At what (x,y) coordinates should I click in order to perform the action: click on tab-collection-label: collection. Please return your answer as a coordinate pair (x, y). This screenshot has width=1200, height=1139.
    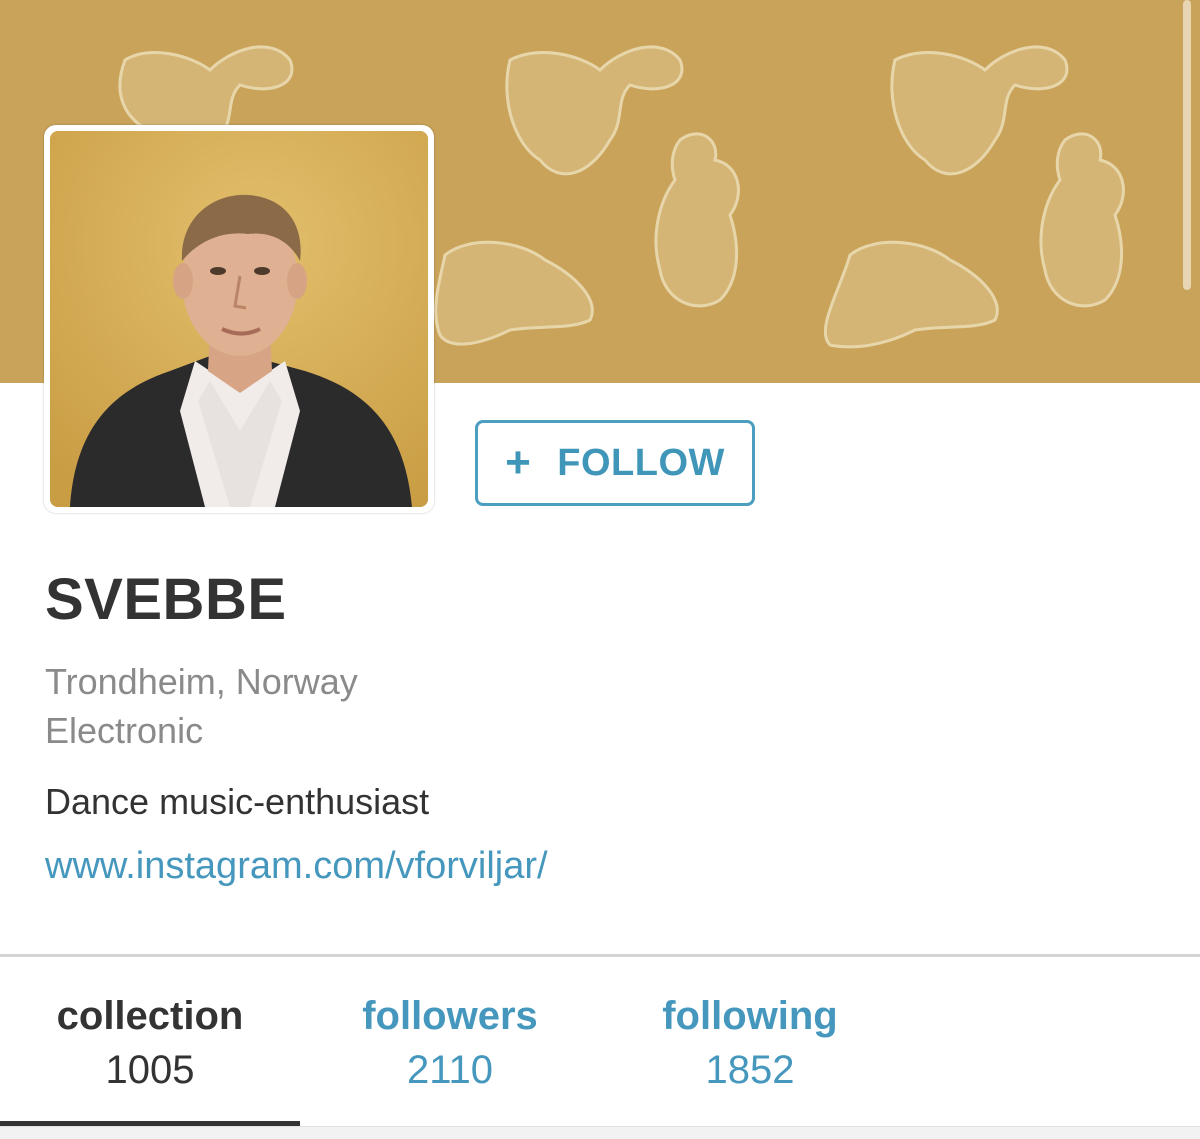
    Looking at the image, I should click on (150, 1016).